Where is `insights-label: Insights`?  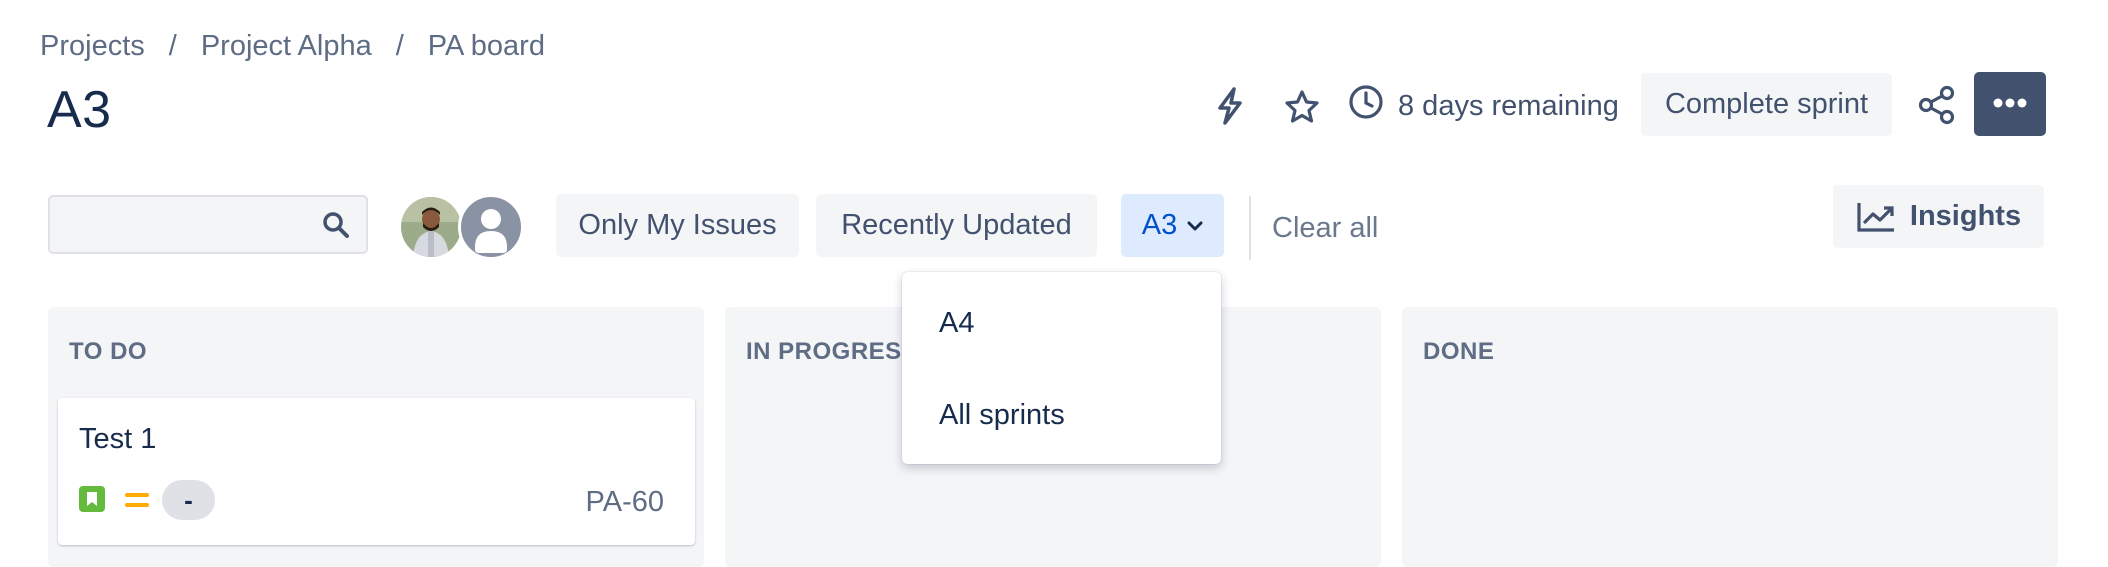 insights-label: Insights is located at coordinates (1965, 216).